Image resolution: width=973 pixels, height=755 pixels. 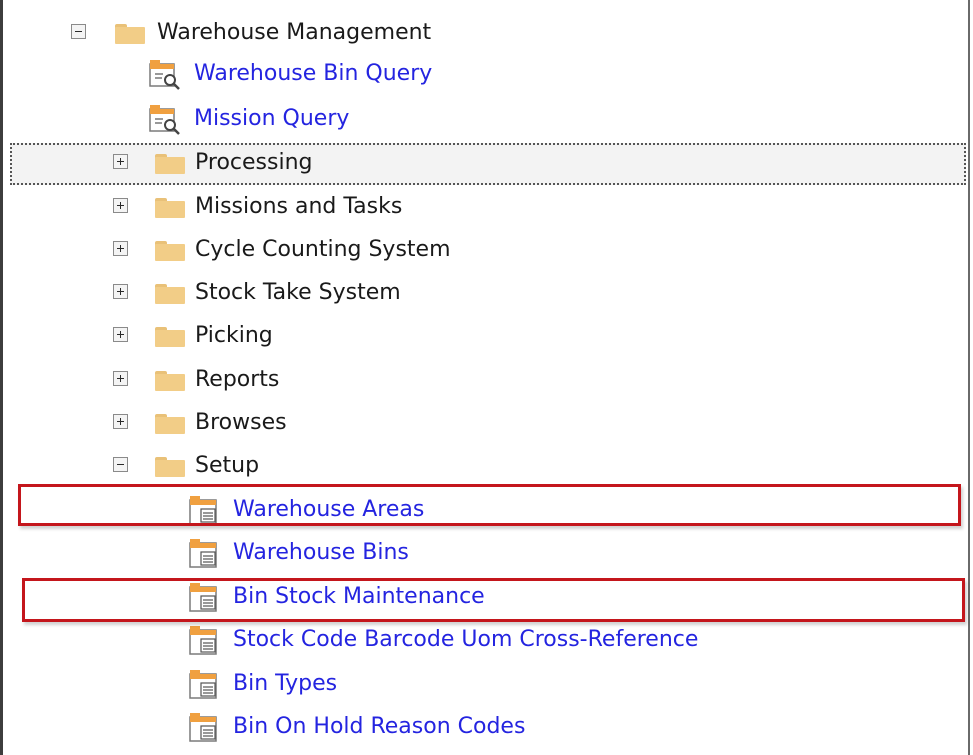 What do you see at coordinates (271, 118) in the screenshot?
I see `tree-leaf-label: Mission Query` at bounding box center [271, 118].